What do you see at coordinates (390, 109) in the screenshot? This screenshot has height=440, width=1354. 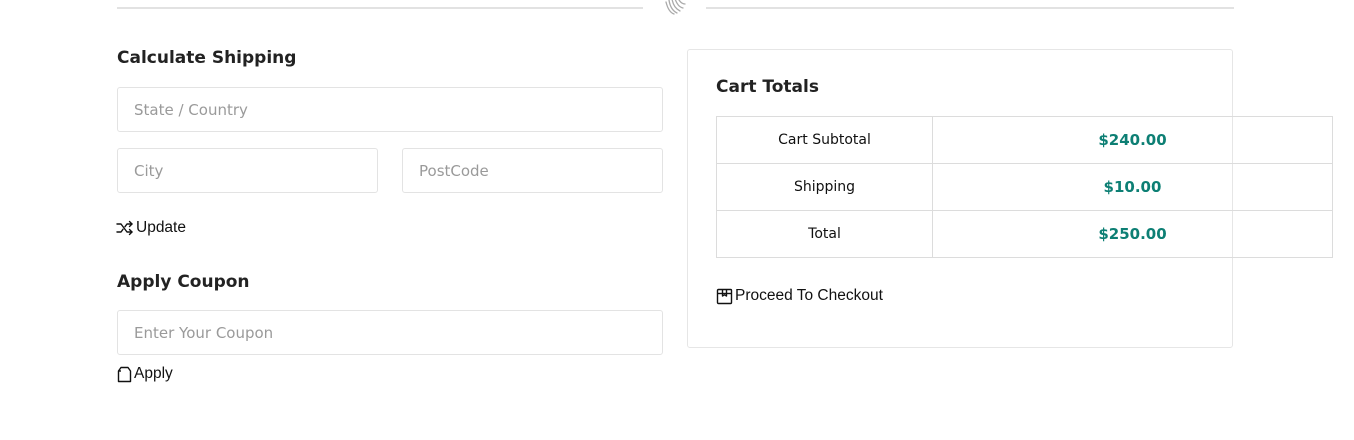 I see `state-country-input` at bounding box center [390, 109].